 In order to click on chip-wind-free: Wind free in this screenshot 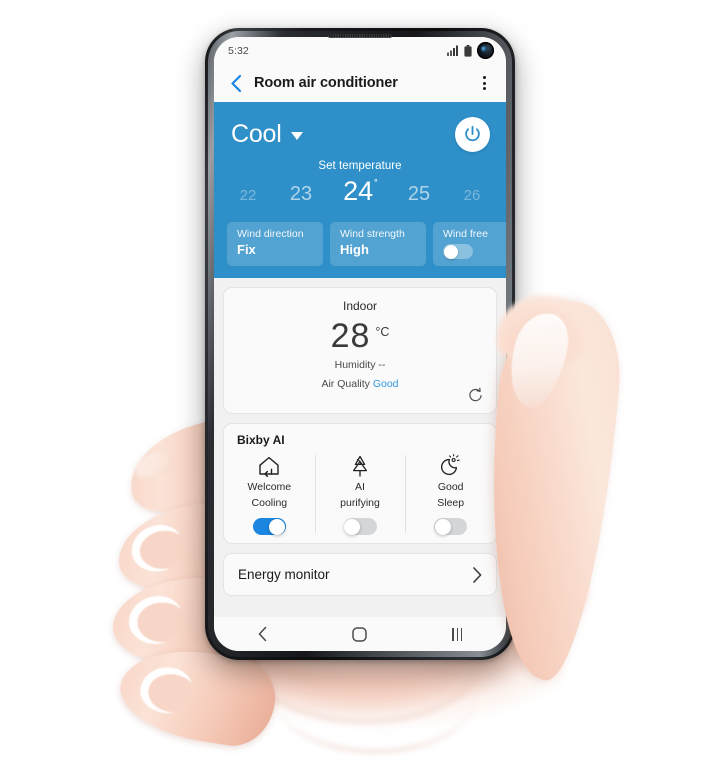, I will do `click(469, 244)`.